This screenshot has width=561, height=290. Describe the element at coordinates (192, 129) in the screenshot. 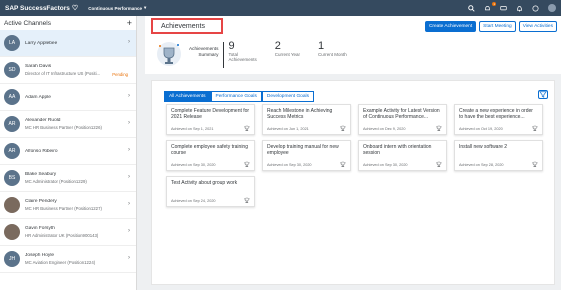

I see `card-date: Achieved on Sep 1, 2021` at that location.